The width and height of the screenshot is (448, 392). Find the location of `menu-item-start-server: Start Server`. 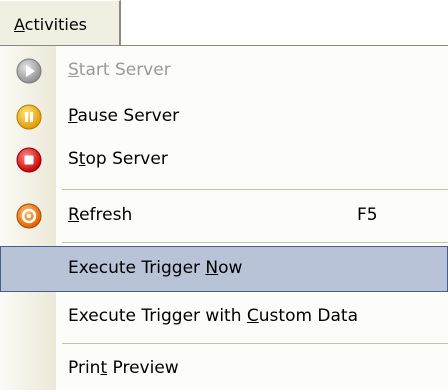

menu-item-start-server: Start Server is located at coordinates (224, 71).